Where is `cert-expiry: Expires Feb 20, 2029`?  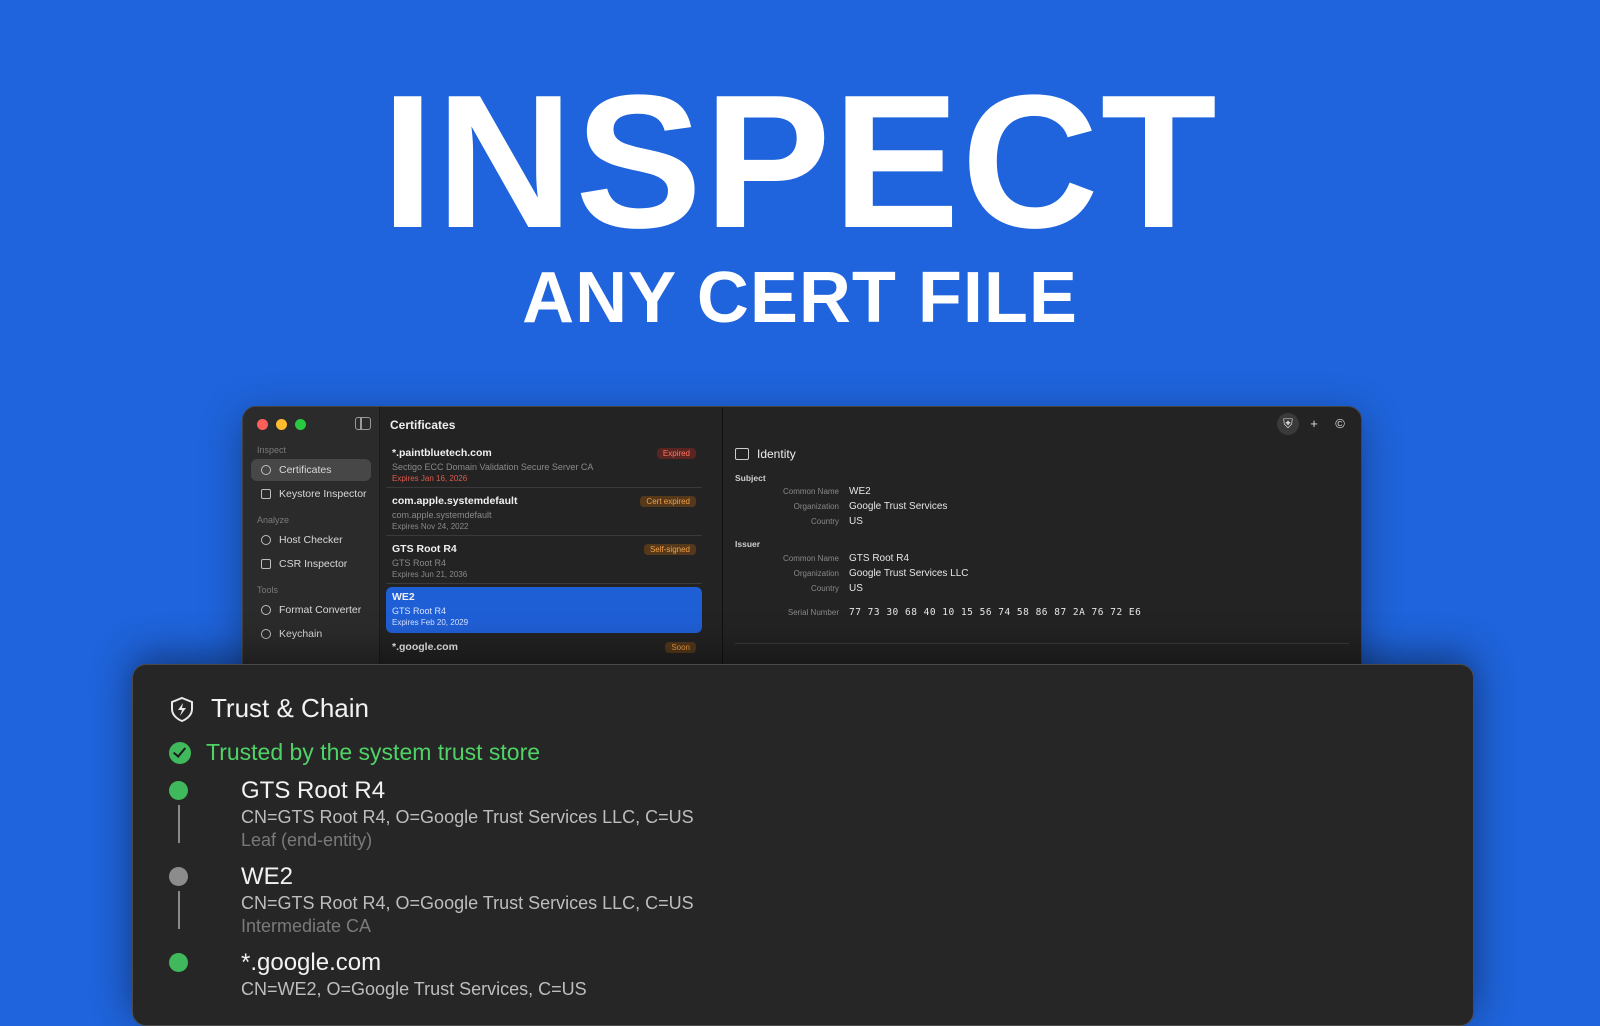 cert-expiry: Expires Feb 20, 2029 is located at coordinates (430, 622).